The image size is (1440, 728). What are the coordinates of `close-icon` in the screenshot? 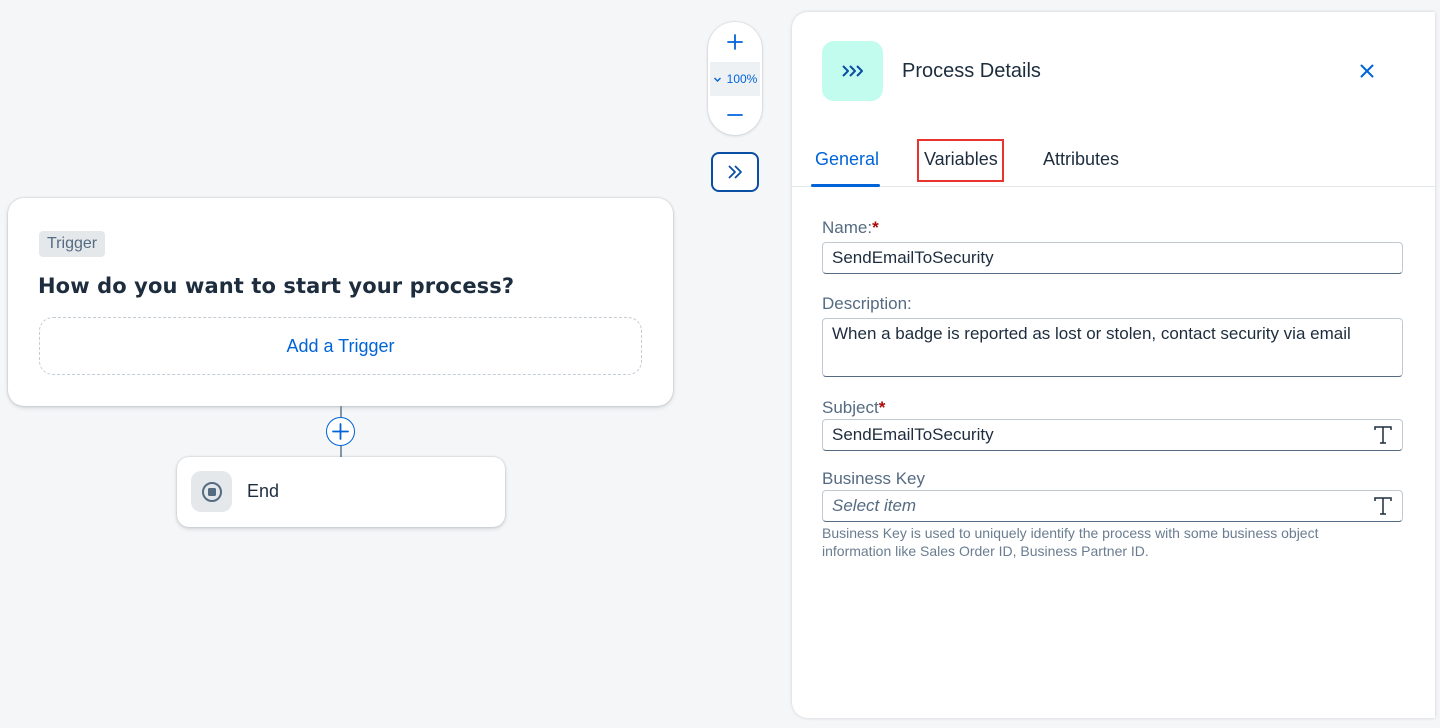 It's located at (1367, 71).